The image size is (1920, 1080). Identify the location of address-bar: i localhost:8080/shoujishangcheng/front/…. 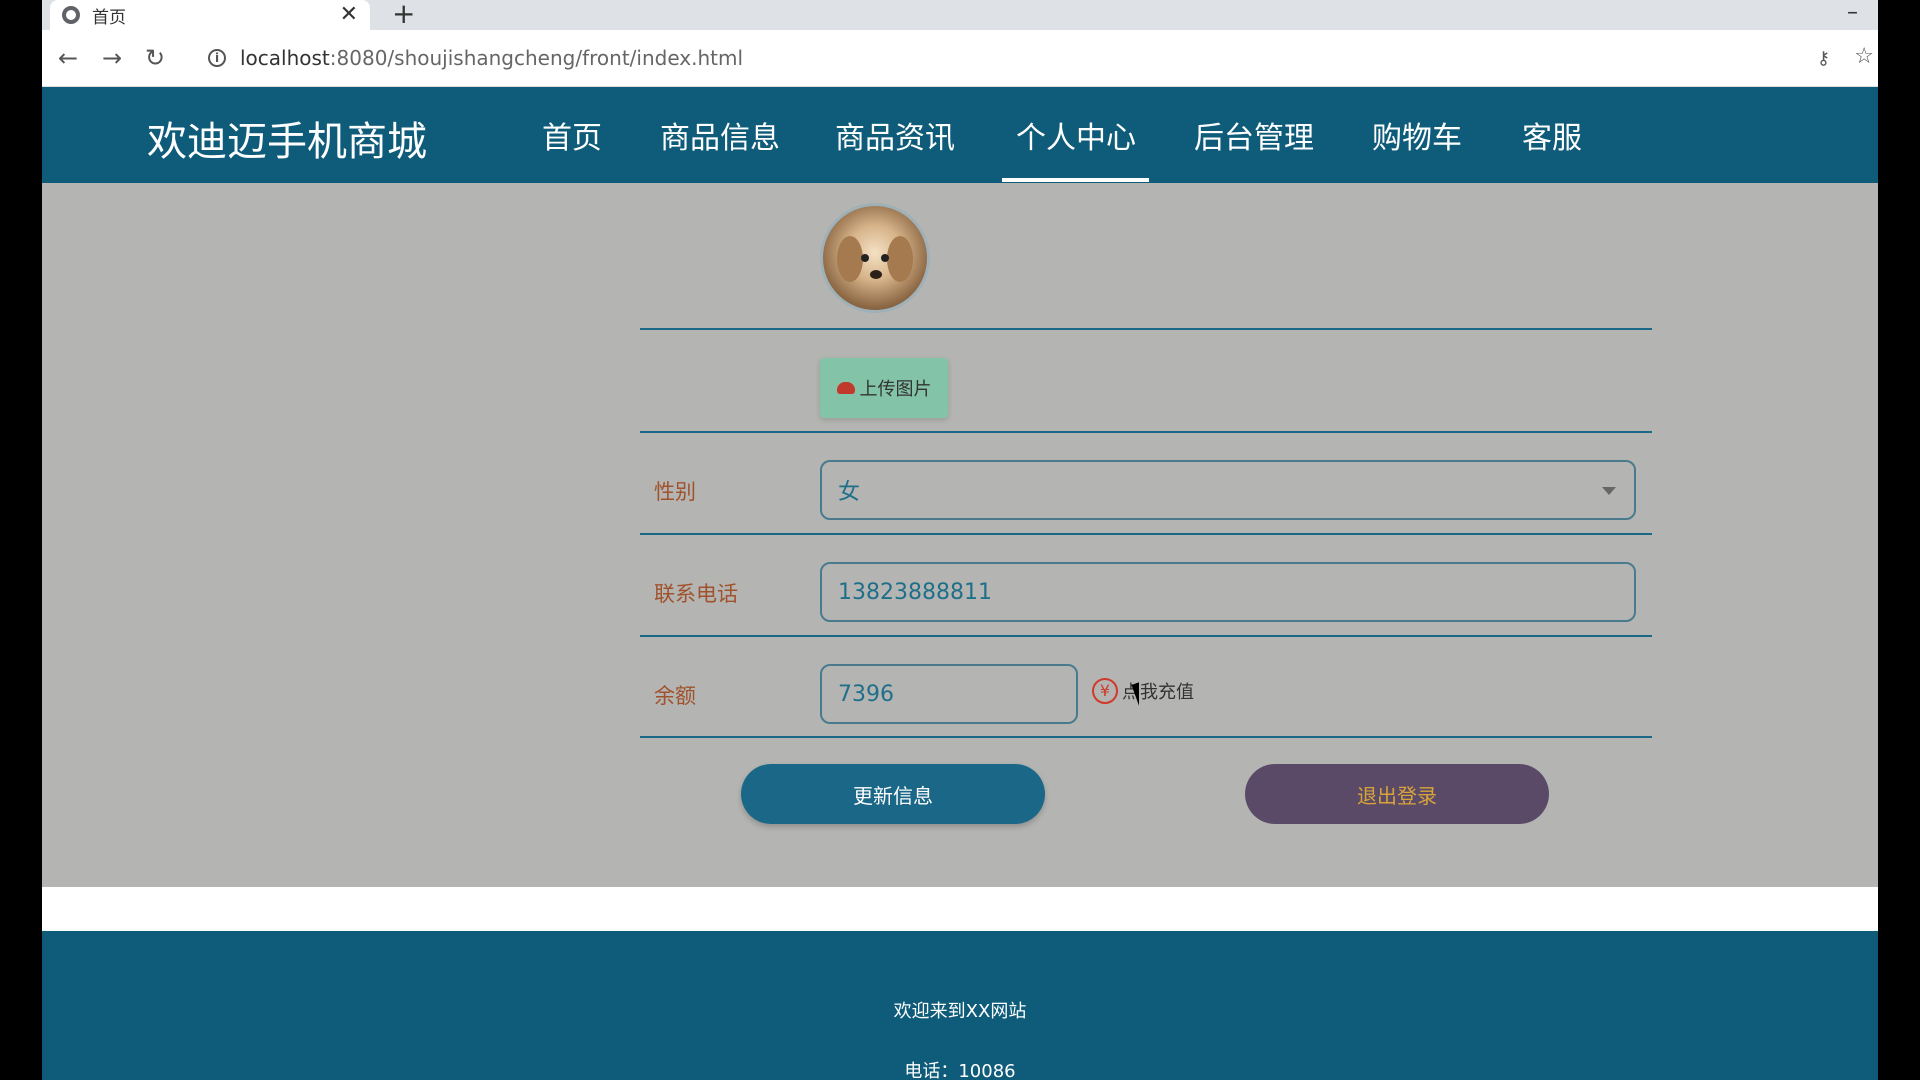
(1032, 58).